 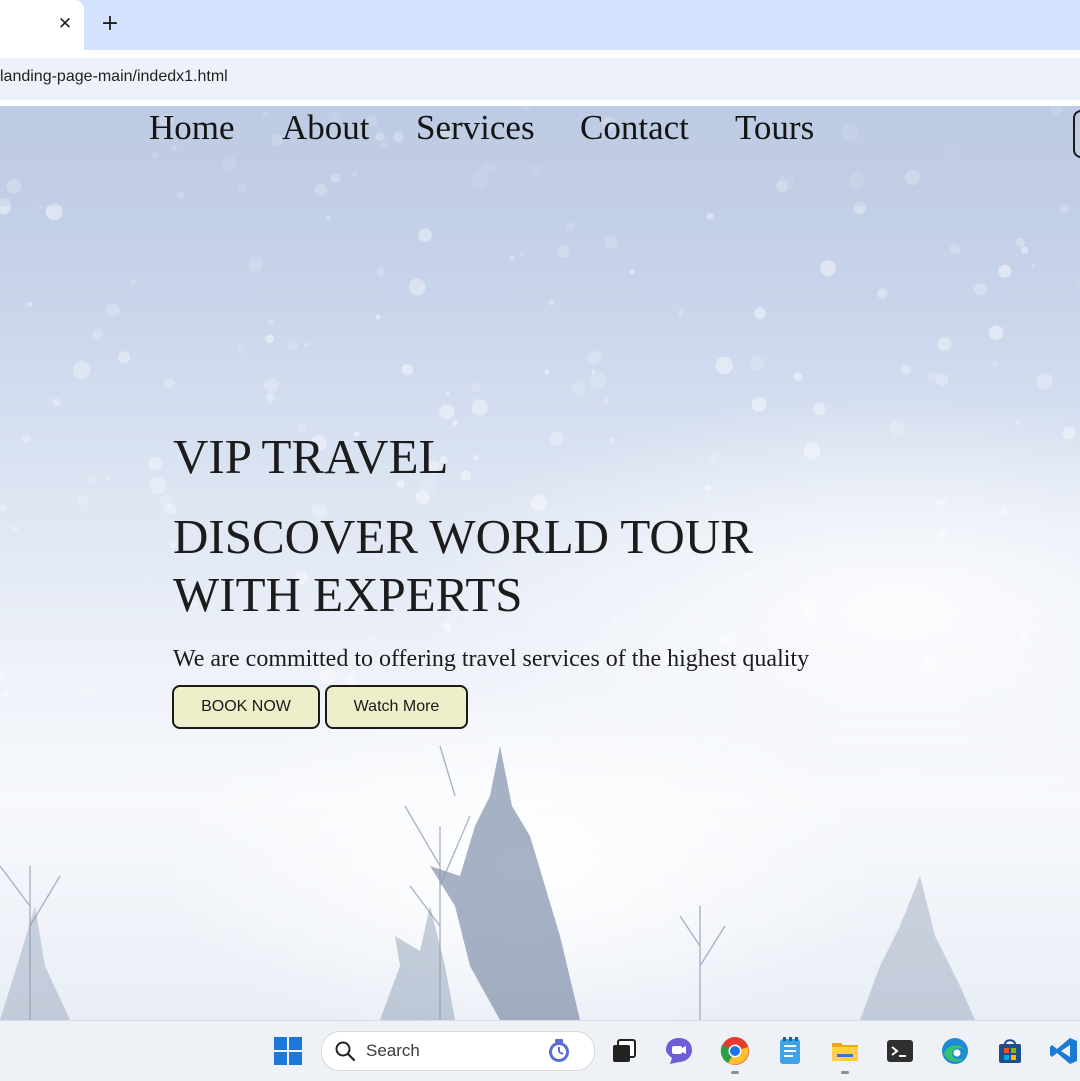 I want to click on notepad-icon, so click(x=790, y=1051).